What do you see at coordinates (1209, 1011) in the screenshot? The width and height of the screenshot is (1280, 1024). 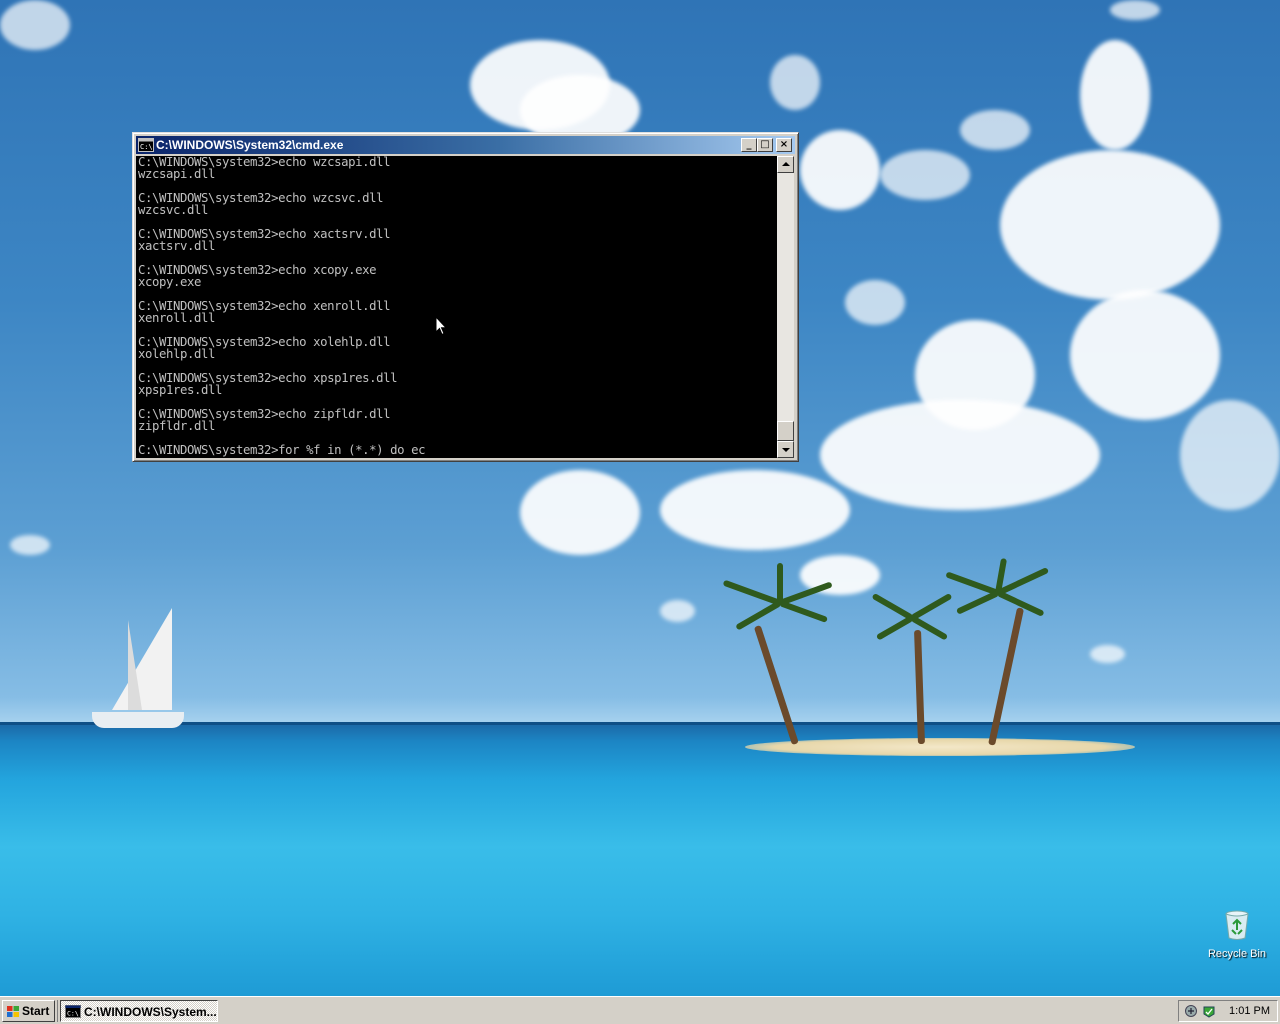 I see `security-icon` at bounding box center [1209, 1011].